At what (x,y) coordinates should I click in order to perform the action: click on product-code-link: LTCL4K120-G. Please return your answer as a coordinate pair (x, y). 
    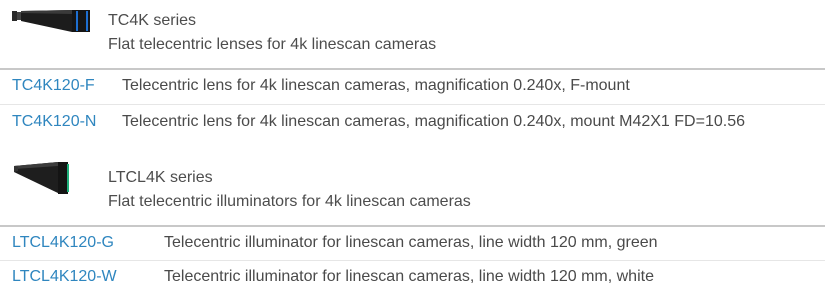
    Looking at the image, I should click on (63, 243).